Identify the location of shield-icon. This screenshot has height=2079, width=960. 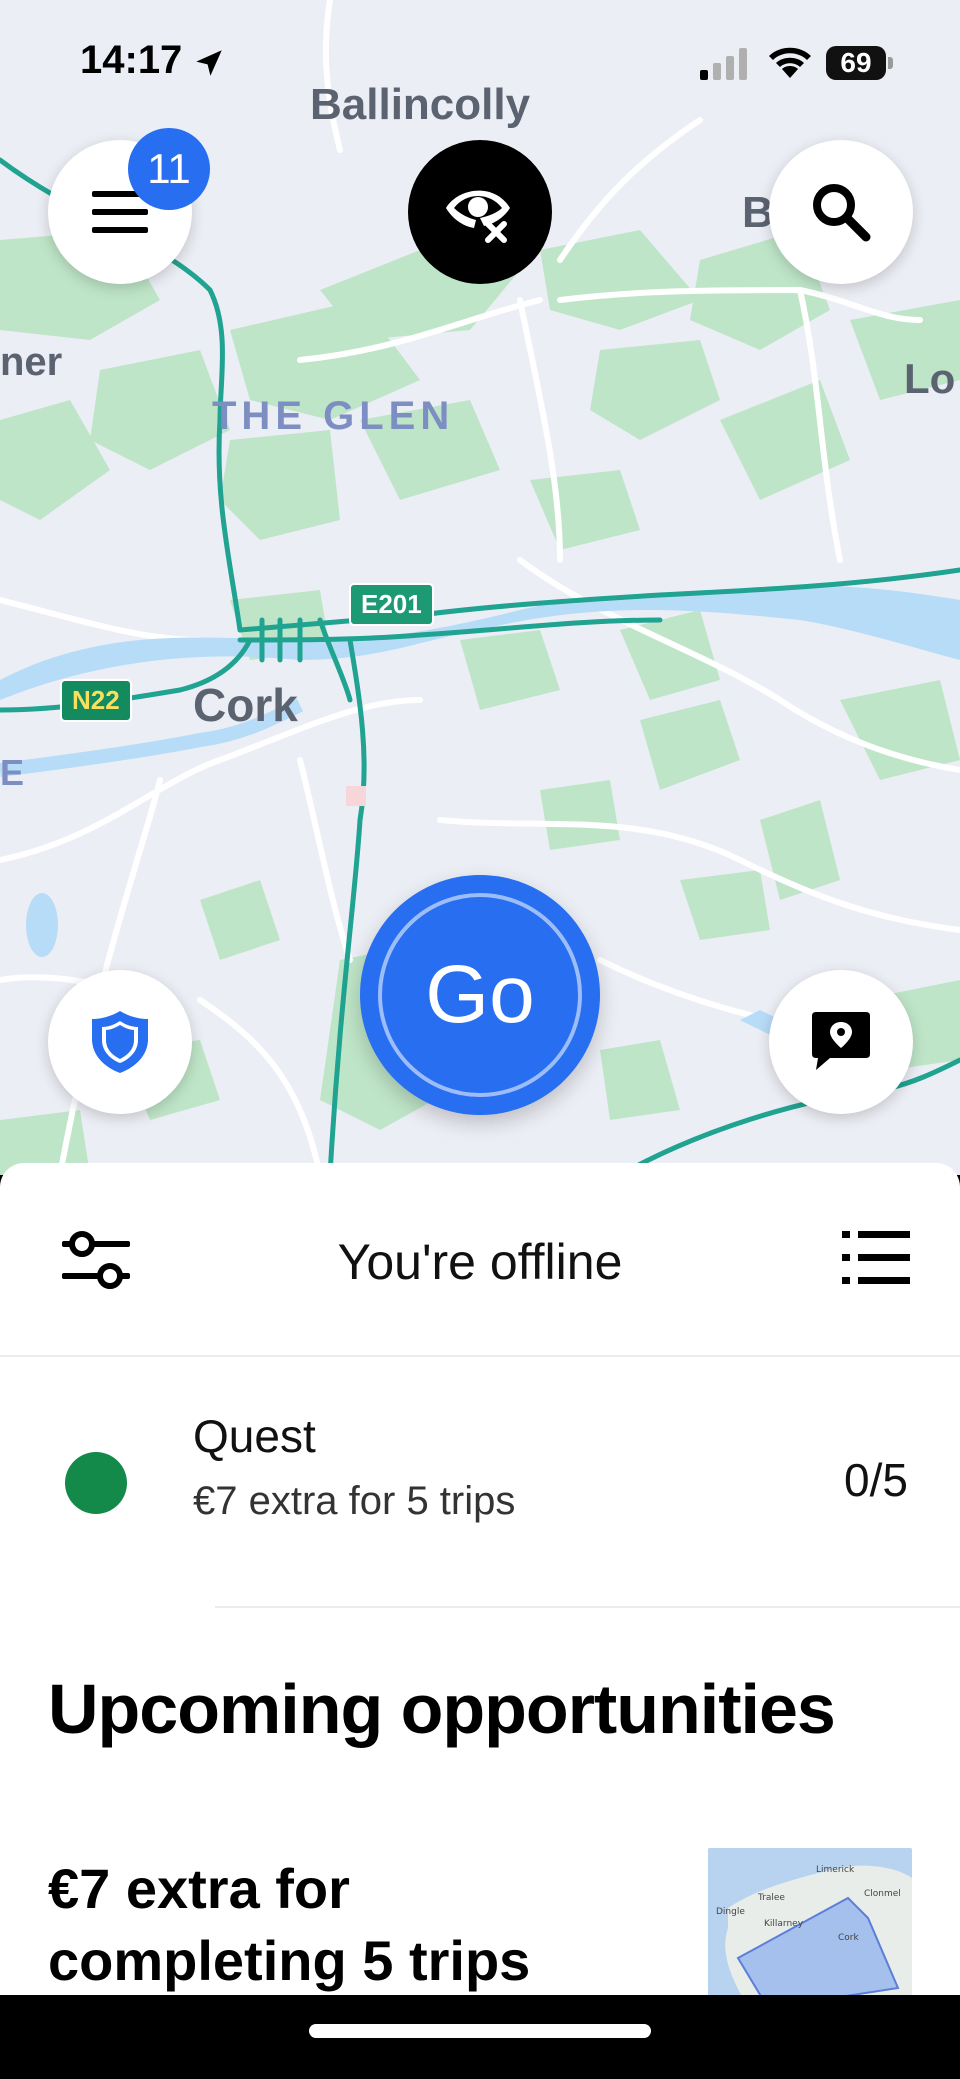
(120, 1042).